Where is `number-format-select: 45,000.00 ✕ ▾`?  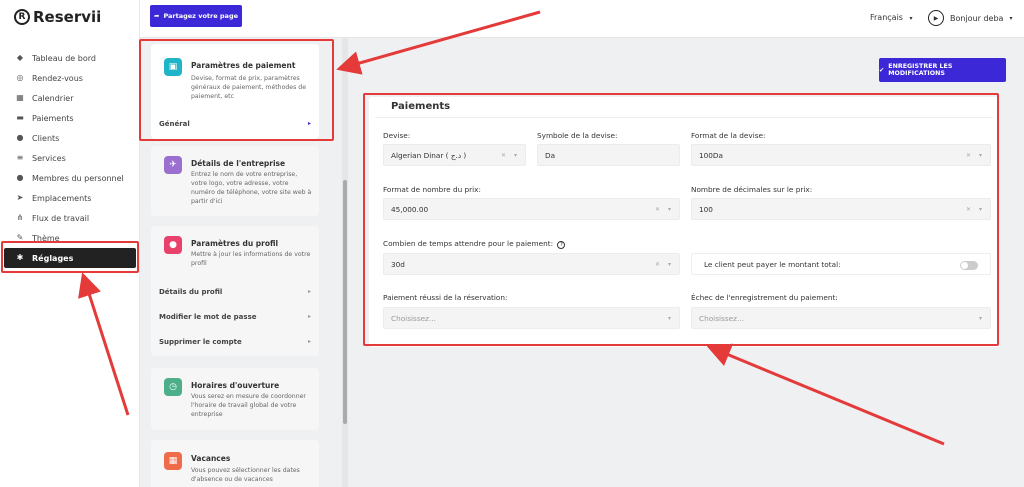 number-format-select: 45,000.00 ✕ ▾ is located at coordinates (531, 209).